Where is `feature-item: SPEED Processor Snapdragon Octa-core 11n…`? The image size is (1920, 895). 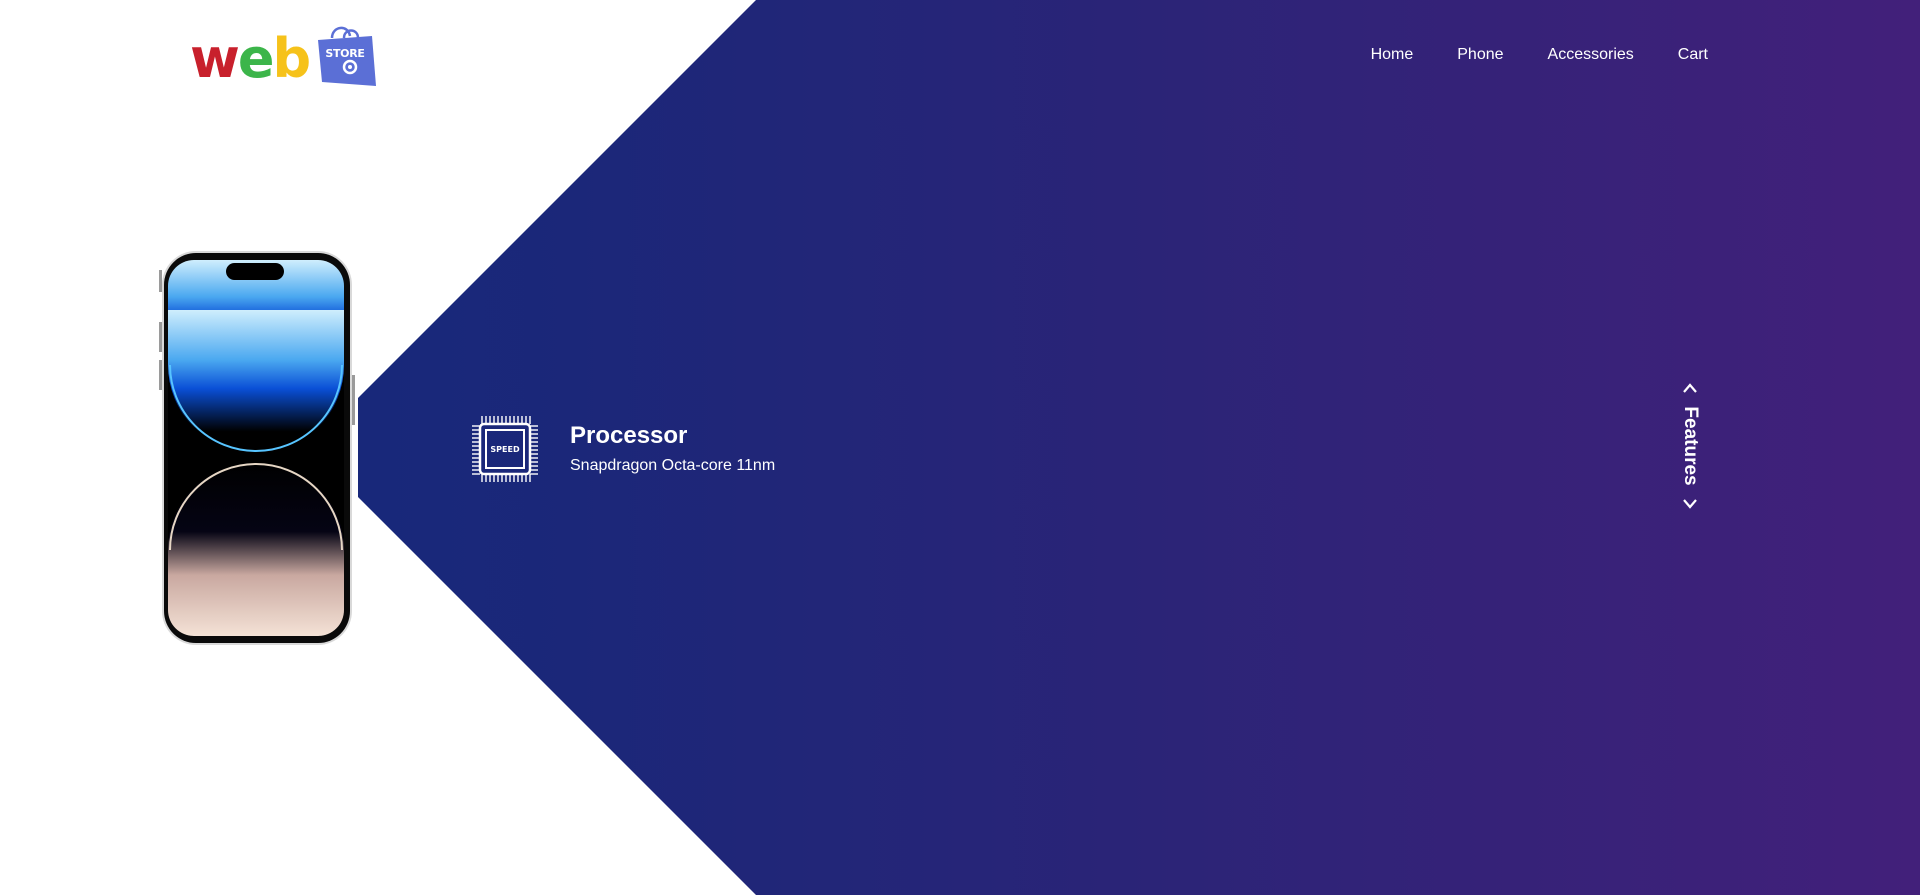
feature-item: SPEED Processor Snapdragon Octa-core 11n… is located at coordinates (622, 449).